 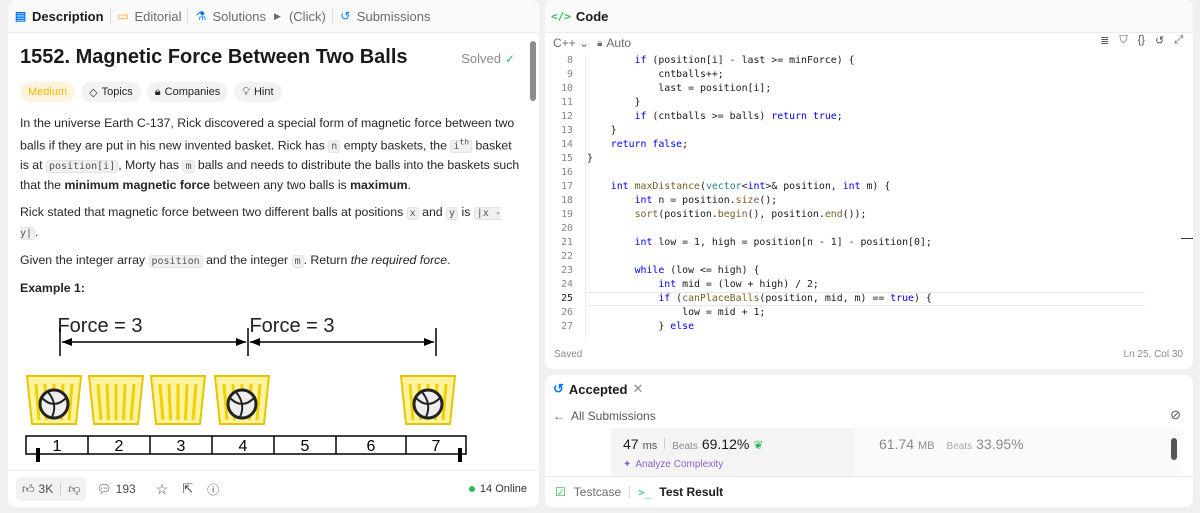 What do you see at coordinates (597, 492) in the screenshot?
I see `tab-testcase: Testcase` at bounding box center [597, 492].